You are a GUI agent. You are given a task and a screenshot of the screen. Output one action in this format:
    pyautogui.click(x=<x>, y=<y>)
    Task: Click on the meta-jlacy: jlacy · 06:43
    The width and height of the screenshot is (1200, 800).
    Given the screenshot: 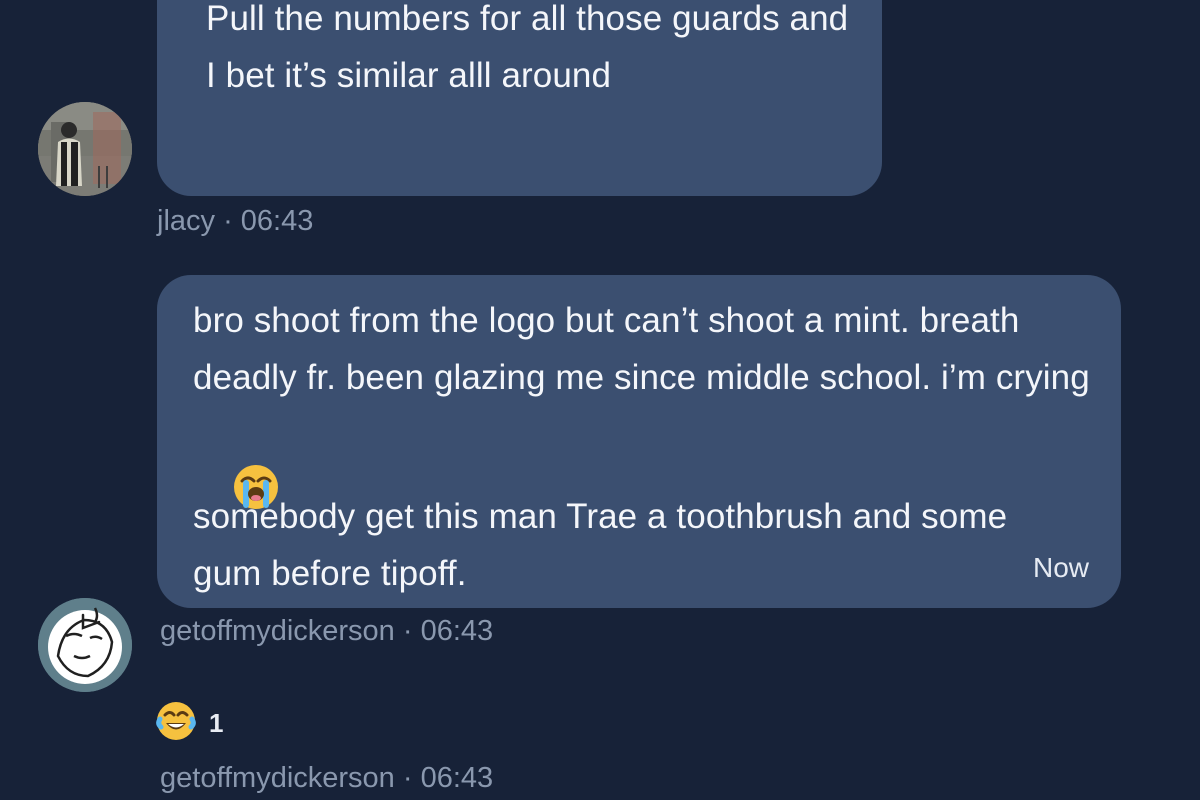 What is the action you would take?
    pyautogui.click(x=235, y=221)
    